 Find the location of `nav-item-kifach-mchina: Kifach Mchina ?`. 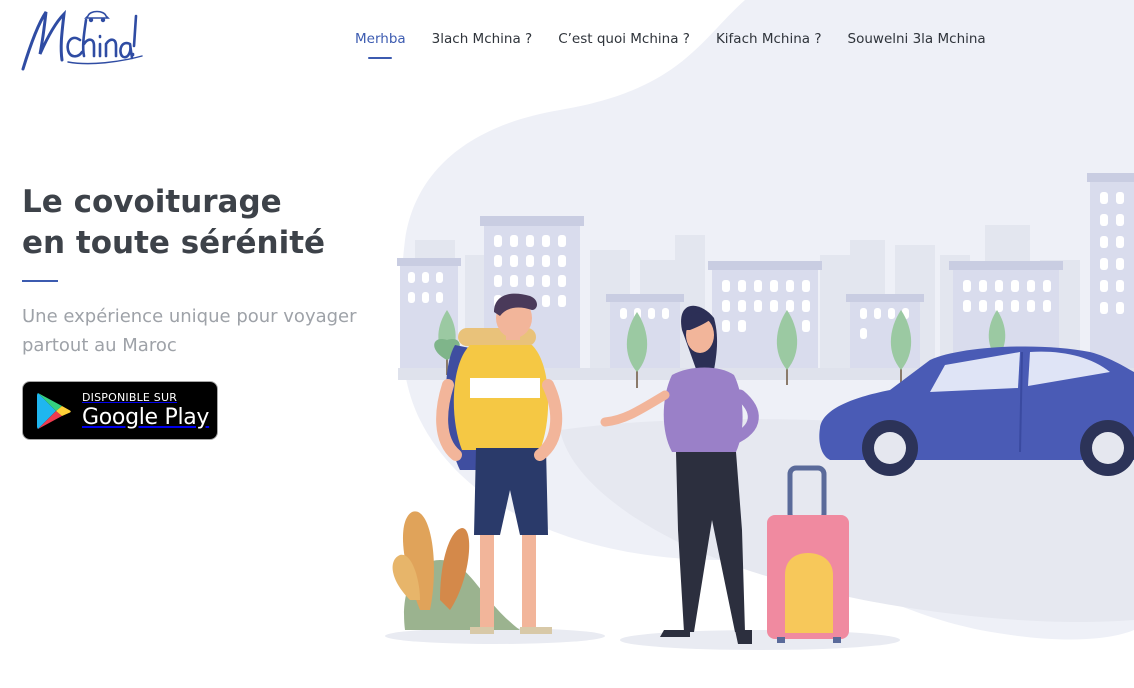

nav-item-kifach-mchina: Kifach Mchina ? is located at coordinates (769, 45).